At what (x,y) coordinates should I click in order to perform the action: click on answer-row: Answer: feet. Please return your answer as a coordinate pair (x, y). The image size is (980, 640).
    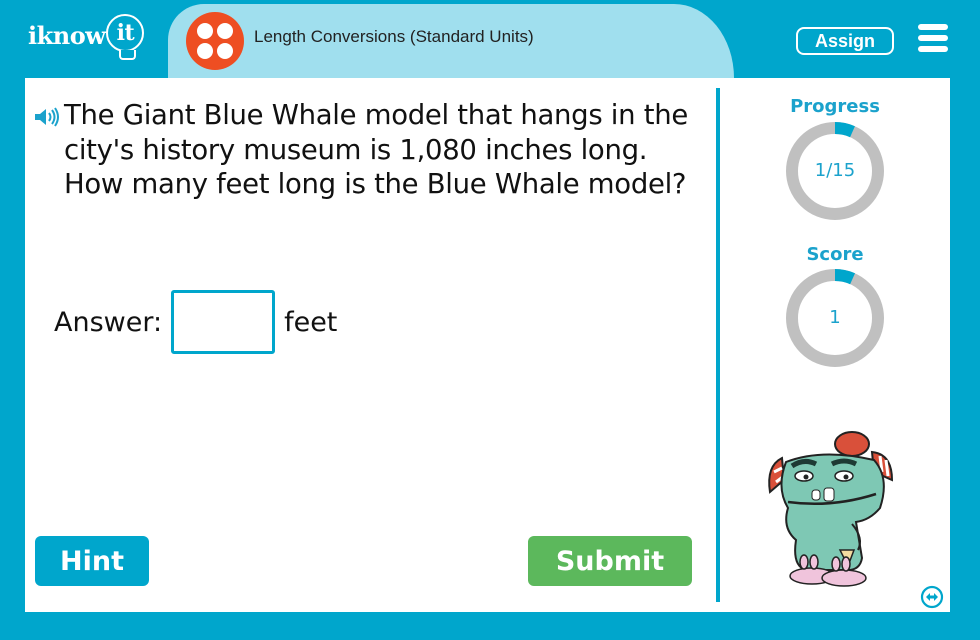
    Looking at the image, I should click on (195, 322).